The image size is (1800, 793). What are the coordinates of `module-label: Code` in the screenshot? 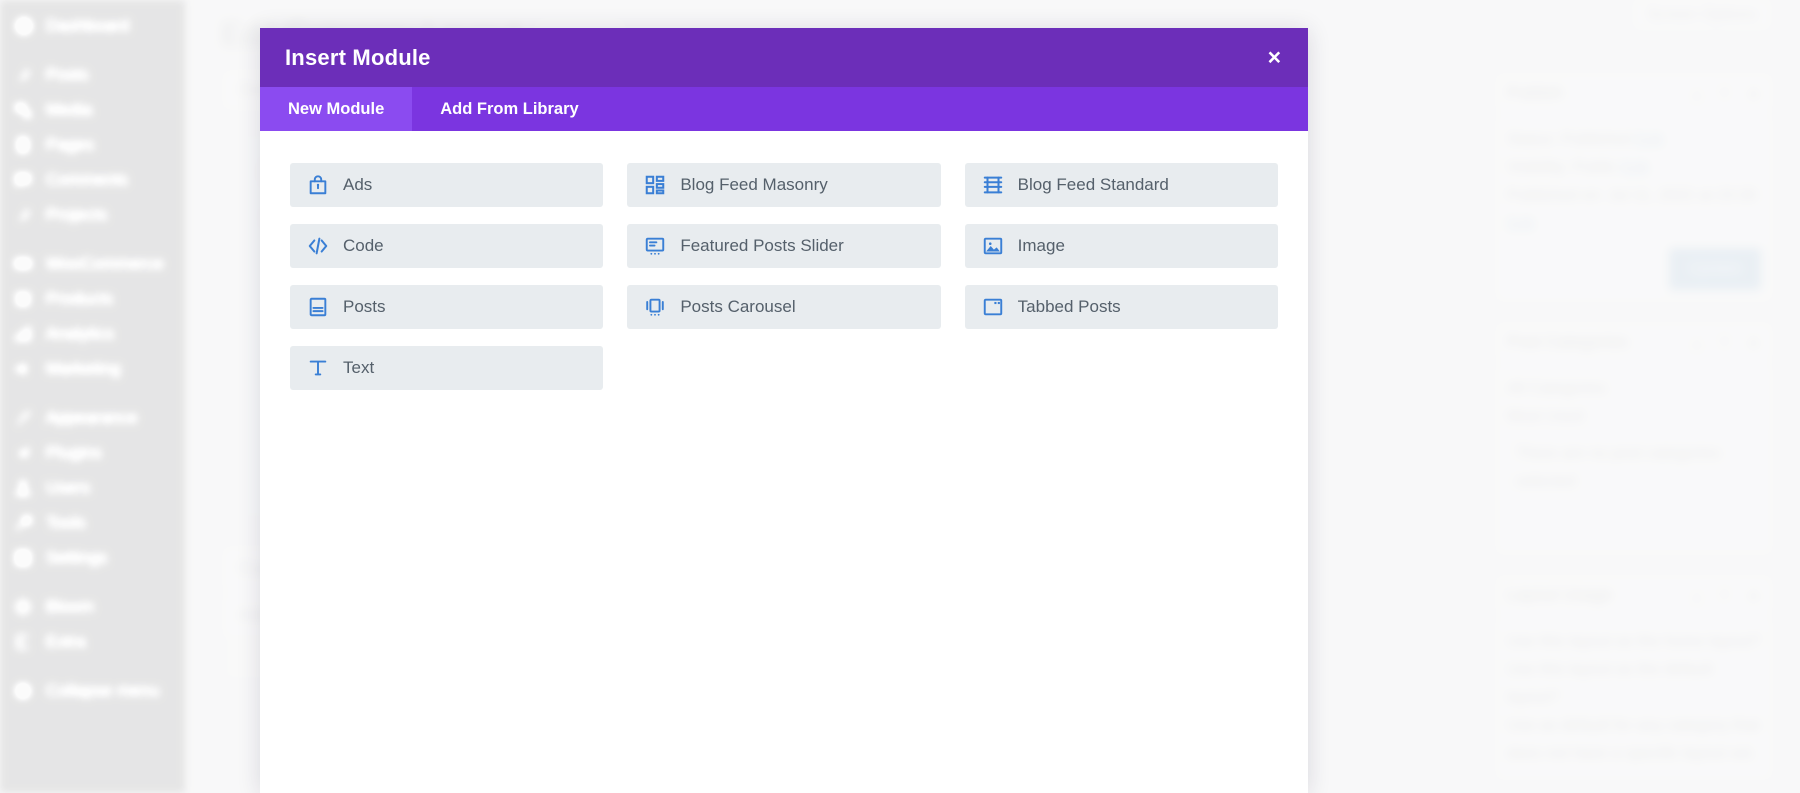 It's located at (363, 245).